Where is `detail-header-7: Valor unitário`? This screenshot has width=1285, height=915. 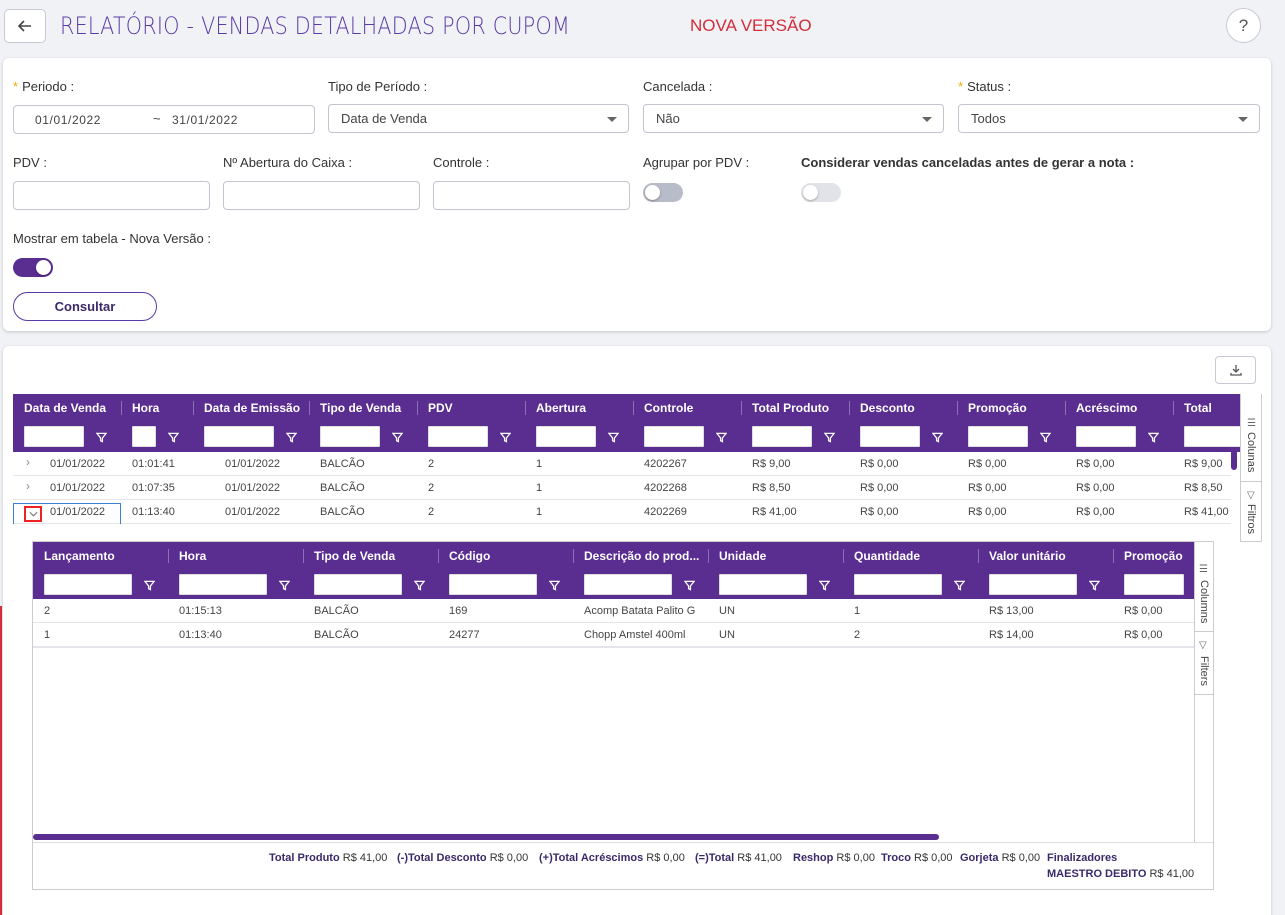
detail-header-7: Valor unitário is located at coordinates (1049, 556).